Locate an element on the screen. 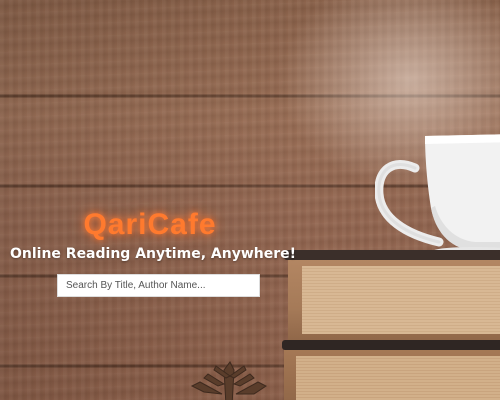 This screenshot has width=500, height=400. hero-tagline: Online Reading Anytime, Anywhere! is located at coordinates (152, 254).